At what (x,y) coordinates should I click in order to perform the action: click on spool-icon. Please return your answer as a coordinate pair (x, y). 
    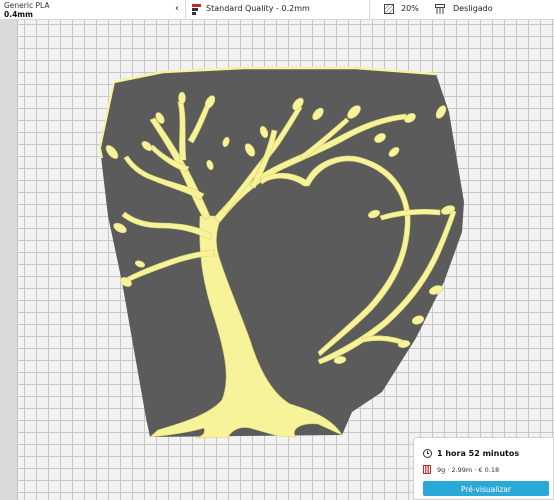
    Looking at the image, I should click on (427, 469).